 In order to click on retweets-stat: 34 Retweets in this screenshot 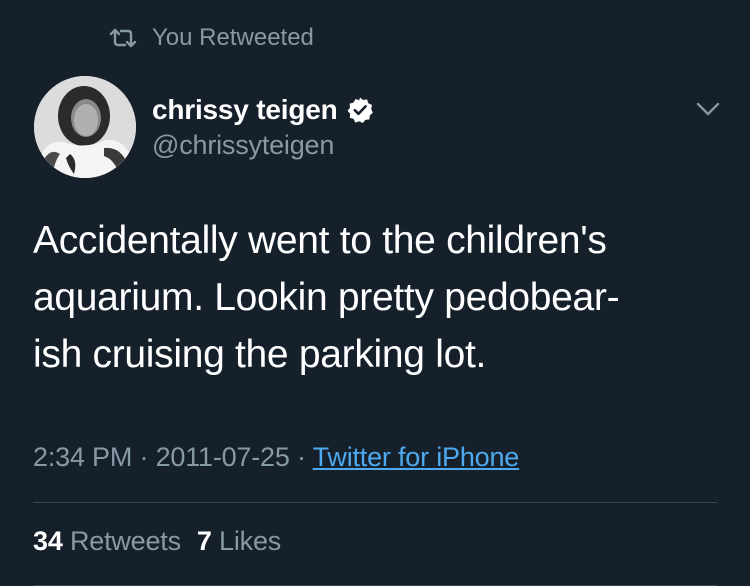, I will do `click(107, 541)`.